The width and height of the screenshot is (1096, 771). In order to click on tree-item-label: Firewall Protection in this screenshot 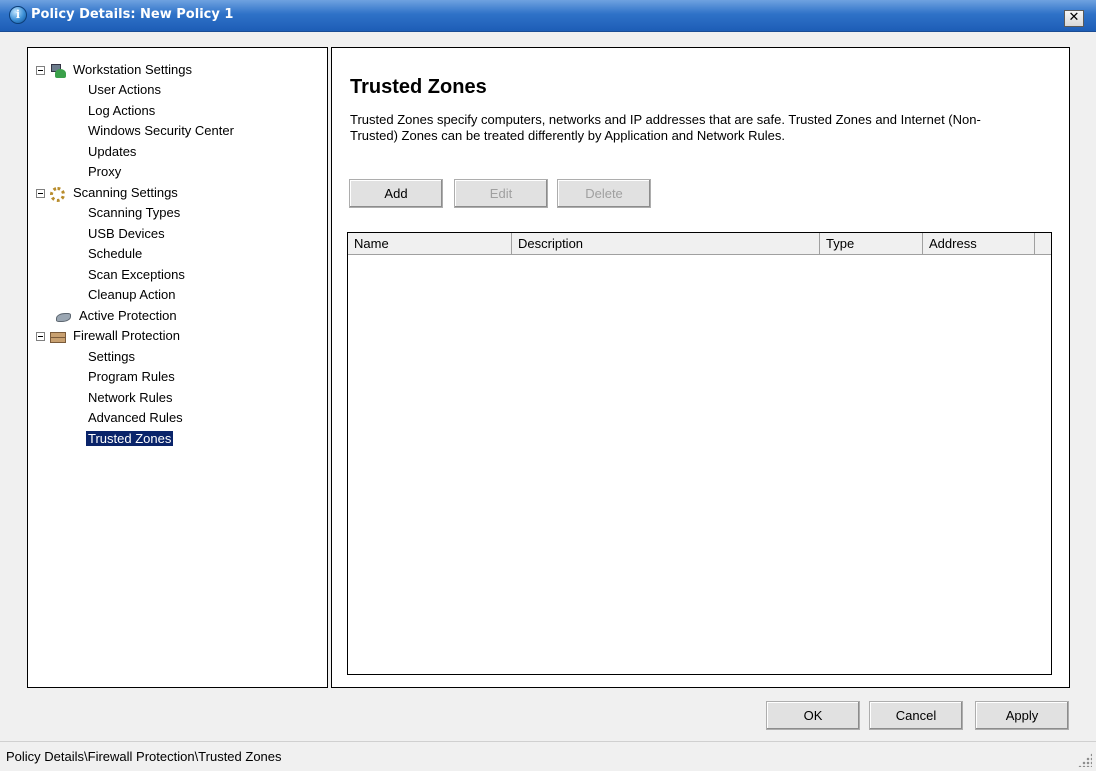, I will do `click(126, 335)`.